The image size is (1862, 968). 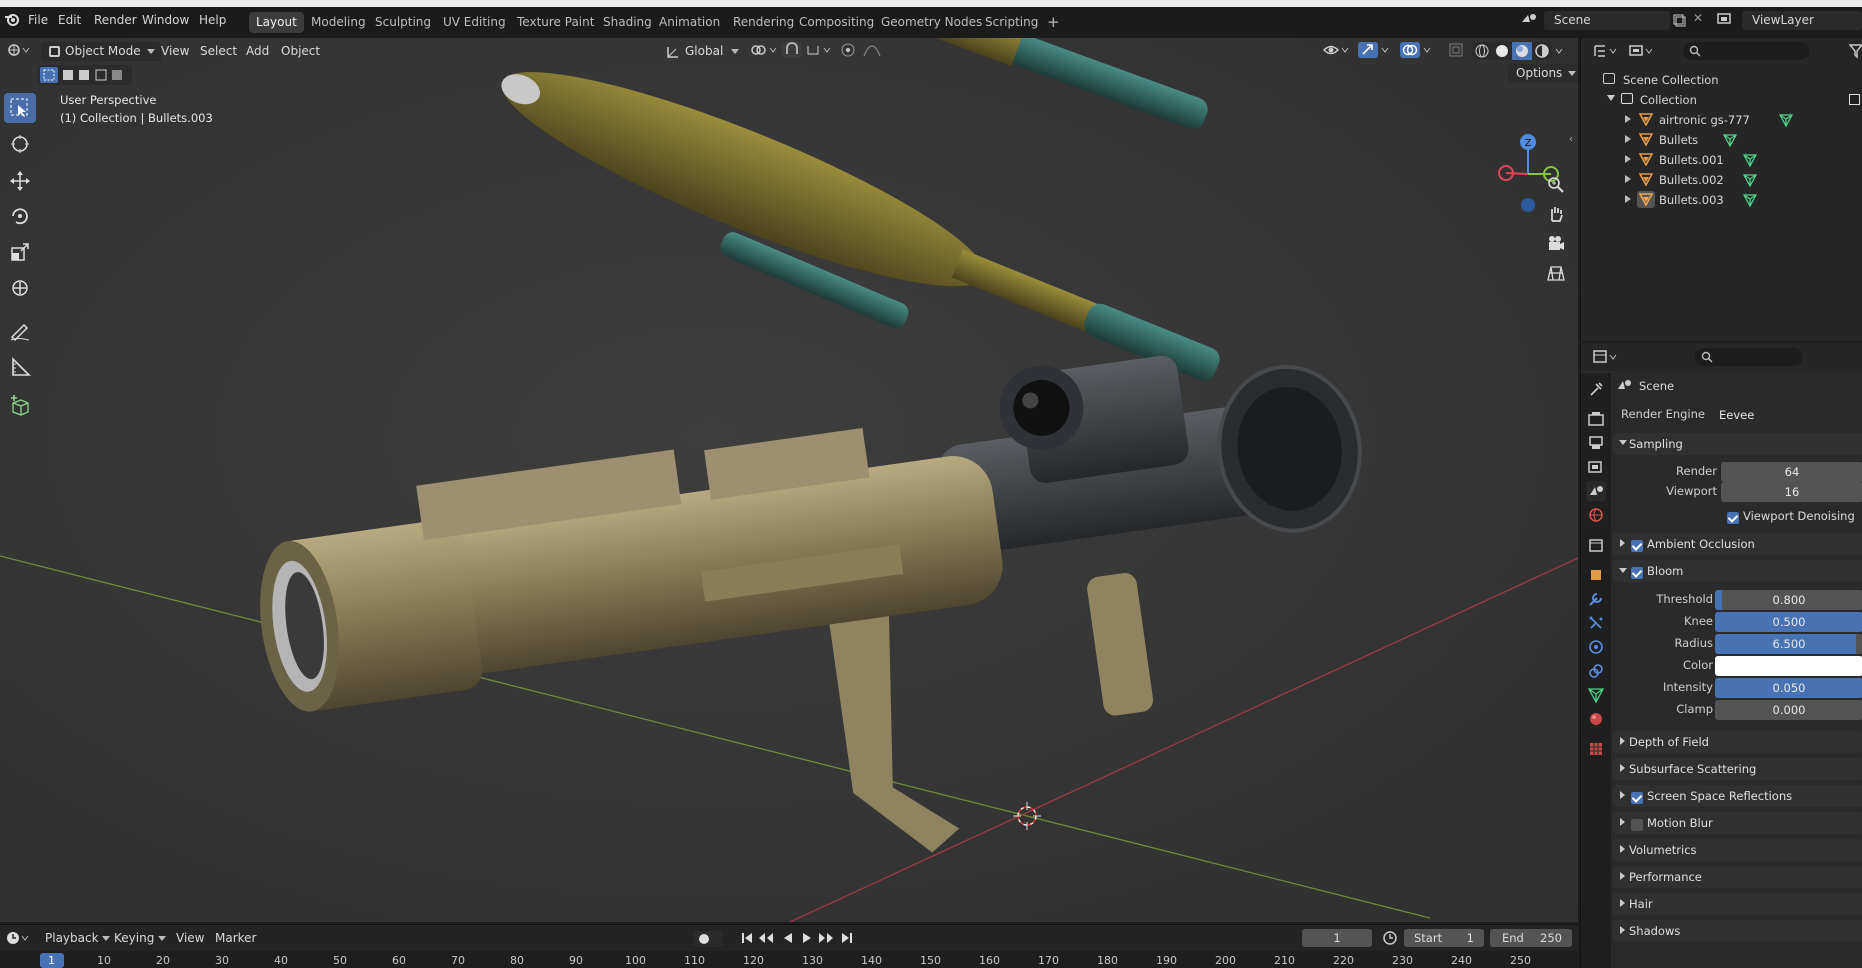 I want to click on end-frame-field: End 250, so click(x=1531, y=938).